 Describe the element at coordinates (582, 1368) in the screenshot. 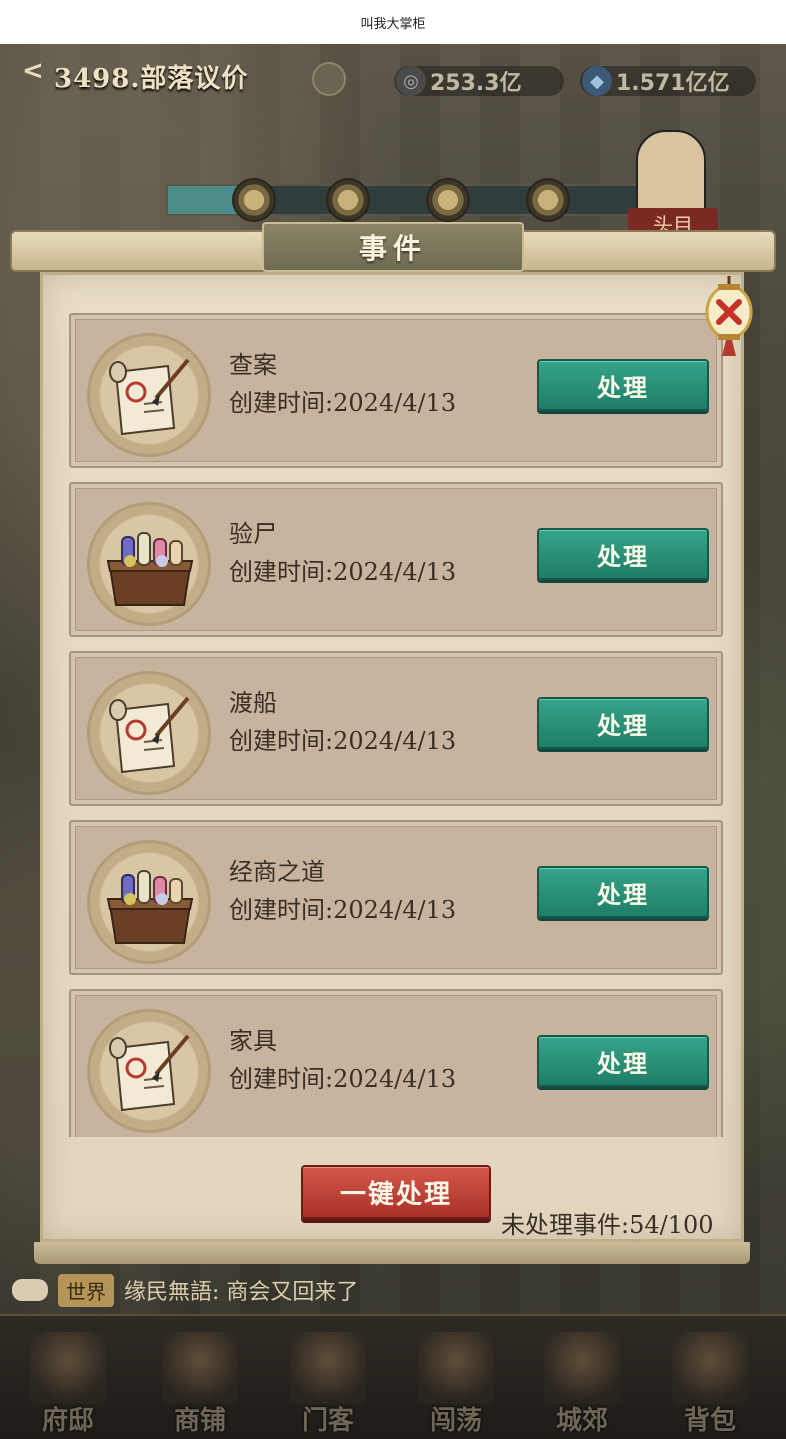

I see `suburb-icon` at that location.